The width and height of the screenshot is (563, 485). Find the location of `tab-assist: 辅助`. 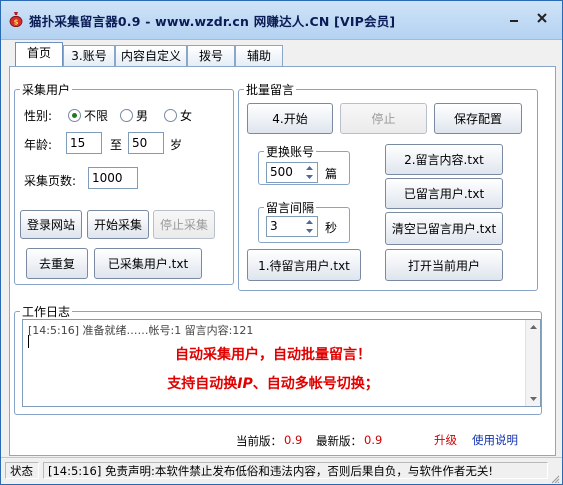

tab-assist: 辅助 is located at coordinates (259, 56).